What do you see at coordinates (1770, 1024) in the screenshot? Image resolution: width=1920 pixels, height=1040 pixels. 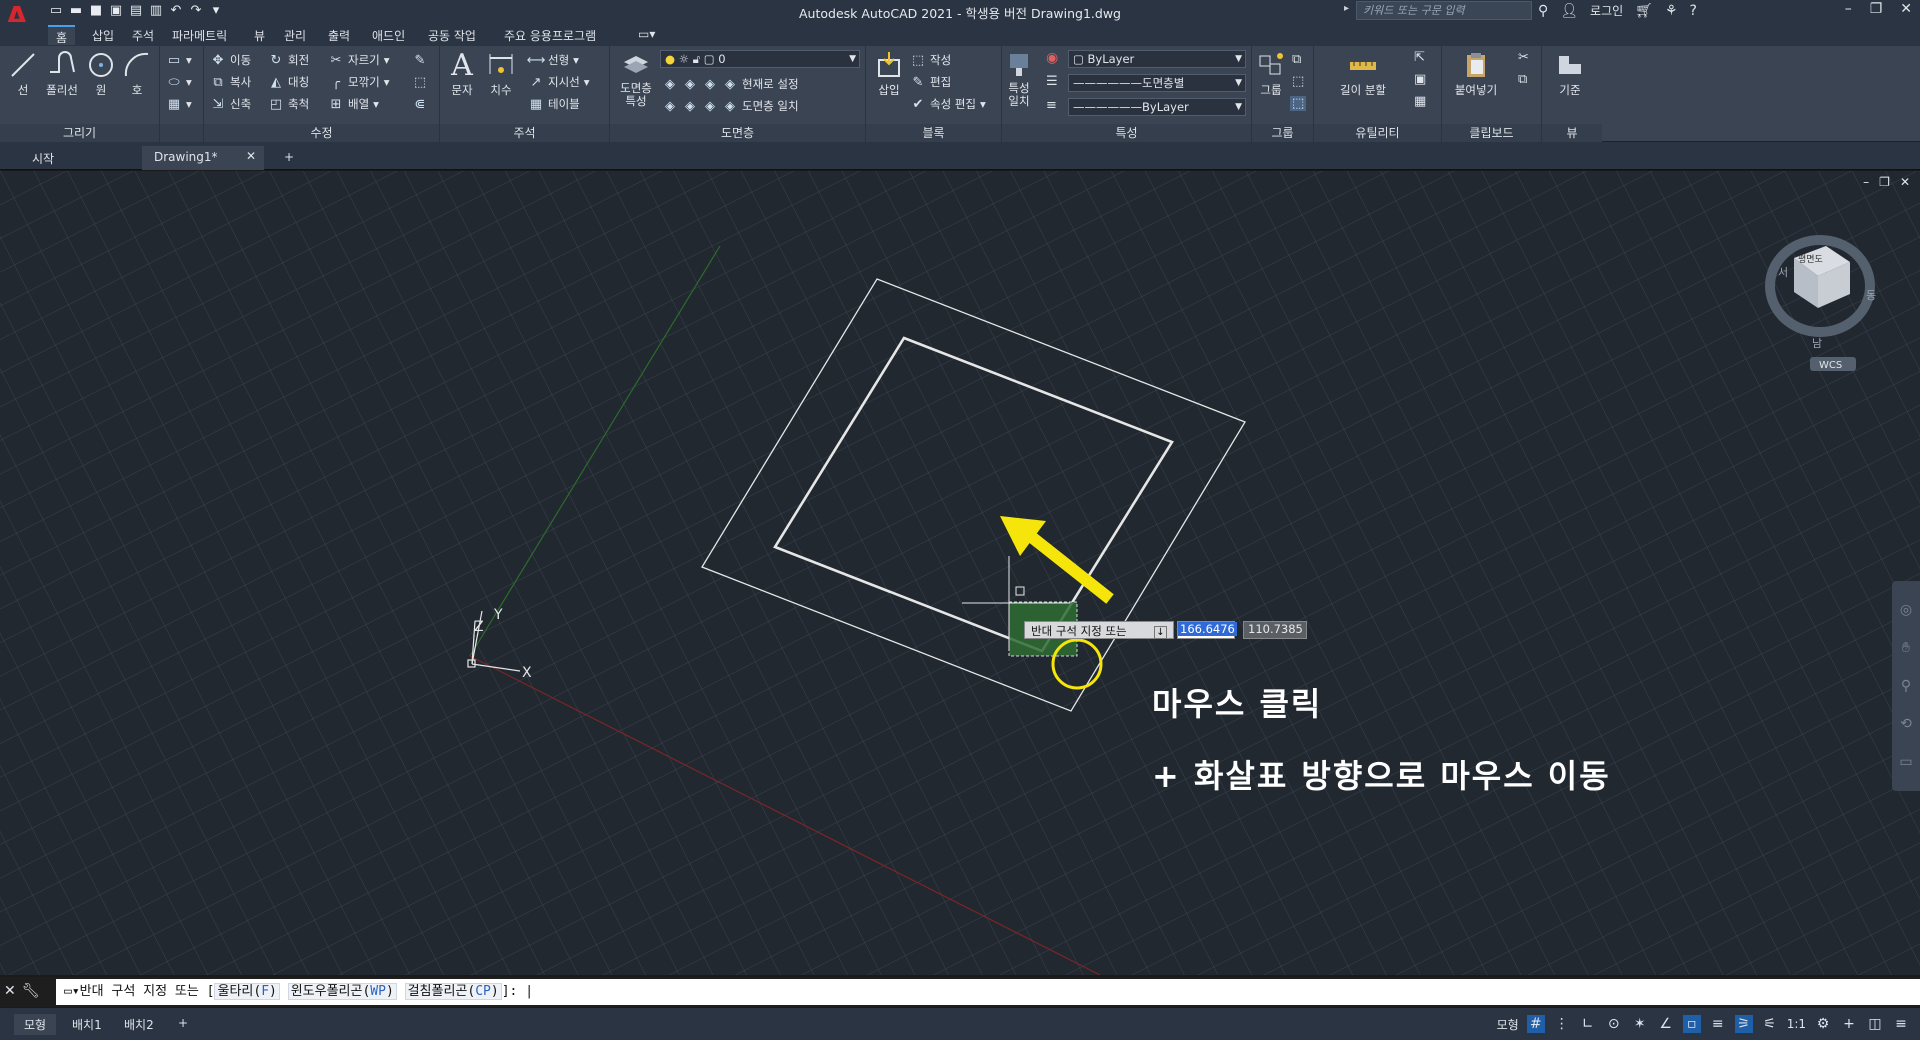 I see `autoscale-icon: ⚟` at bounding box center [1770, 1024].